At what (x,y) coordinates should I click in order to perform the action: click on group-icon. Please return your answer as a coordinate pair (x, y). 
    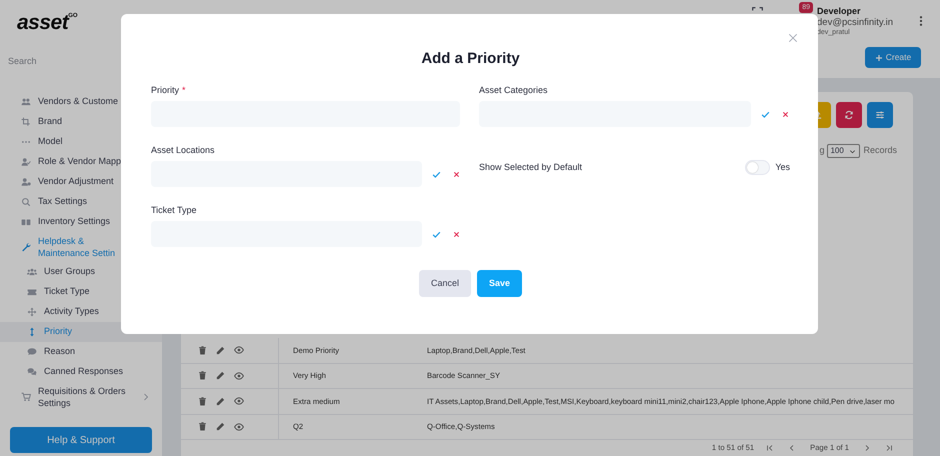
    Looking at the image, I should click on (32, 271).